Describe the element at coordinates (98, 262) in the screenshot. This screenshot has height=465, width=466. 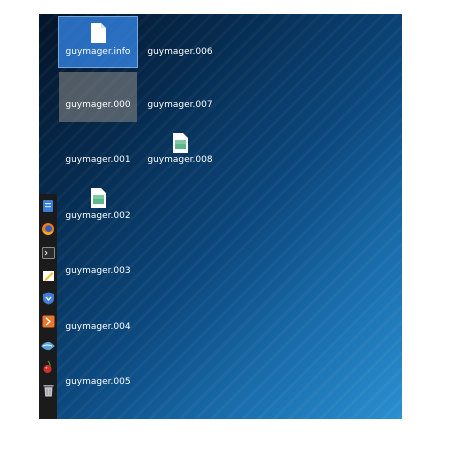
I see `desktop-file-guymager-003: guymager.003` at that location.